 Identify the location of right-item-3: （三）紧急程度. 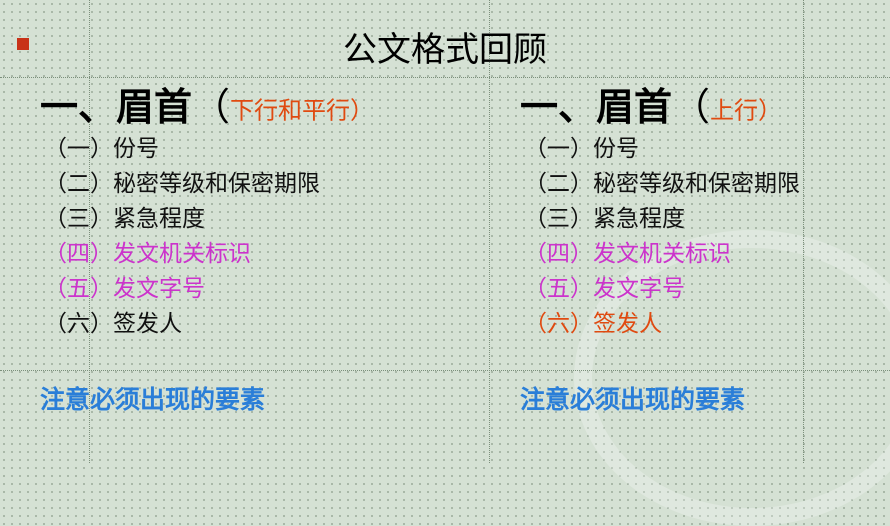
(604, 219).